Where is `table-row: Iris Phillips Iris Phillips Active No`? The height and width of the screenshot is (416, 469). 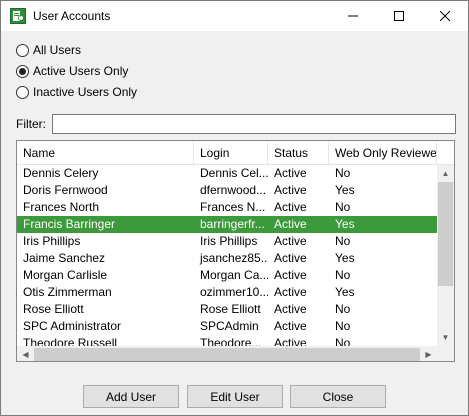
table-row: Iris Phillips Iris Phillips Active No is located at coordinates (227, 241).